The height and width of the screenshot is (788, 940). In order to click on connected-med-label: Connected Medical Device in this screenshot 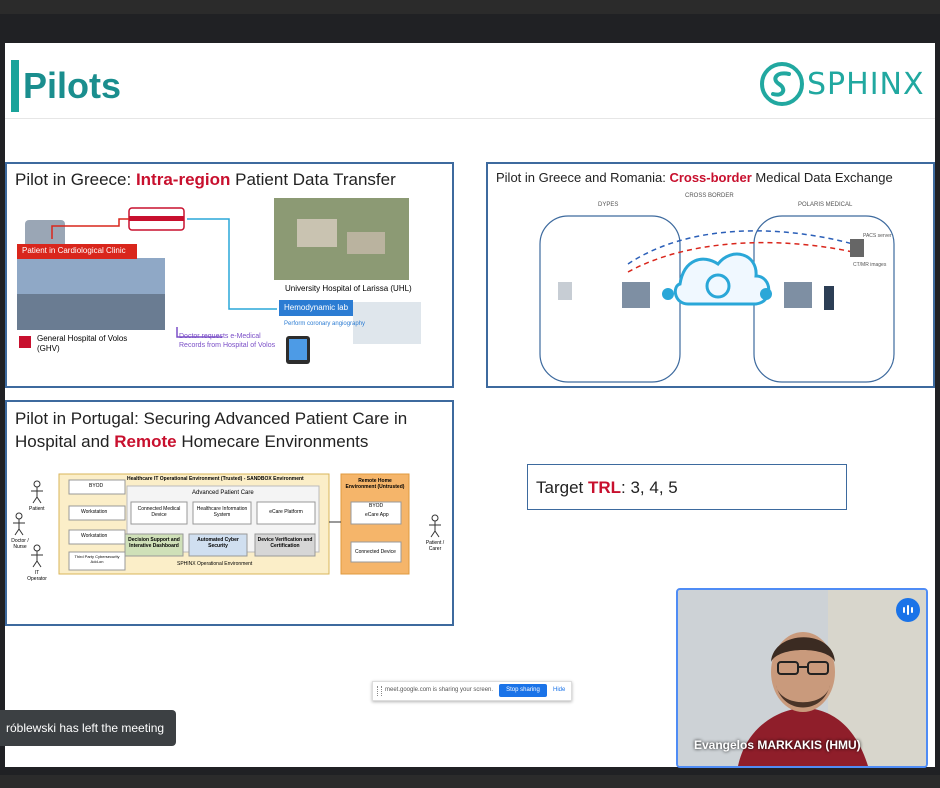, I will do `click(159, 512)`.